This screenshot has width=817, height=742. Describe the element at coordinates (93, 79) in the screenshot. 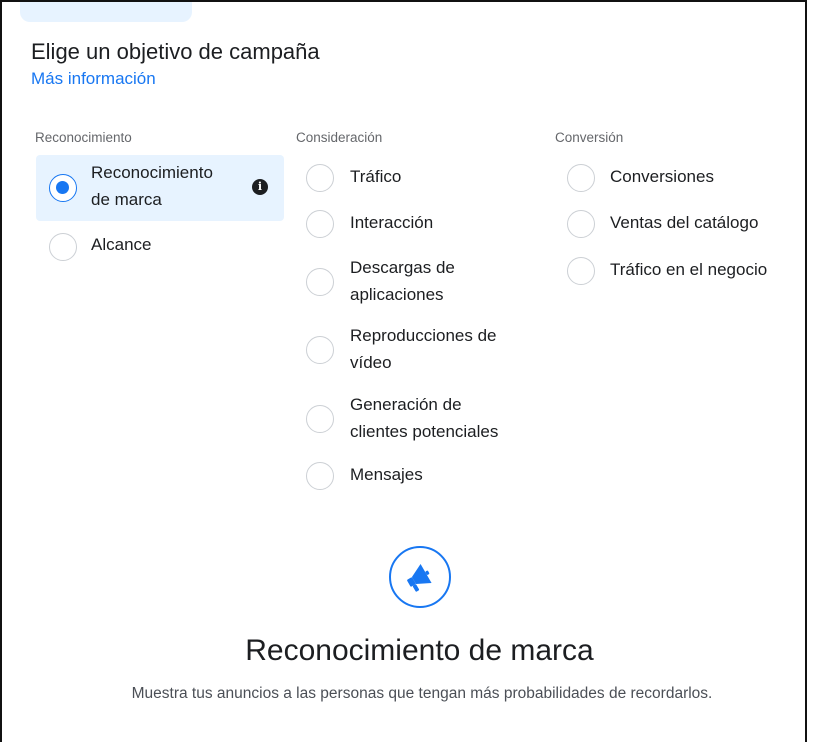

I see `learn-more-link: Más información` at that location.